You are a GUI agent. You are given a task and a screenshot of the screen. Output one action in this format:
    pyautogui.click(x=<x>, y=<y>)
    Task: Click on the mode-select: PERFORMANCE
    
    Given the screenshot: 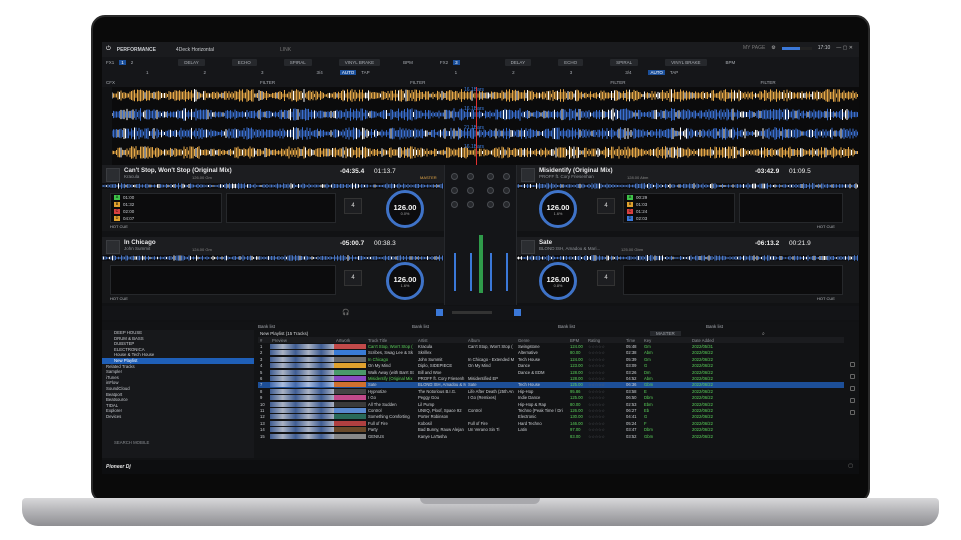 What is the action you would take?
    pyautogui.click(x=136, y=50)
    